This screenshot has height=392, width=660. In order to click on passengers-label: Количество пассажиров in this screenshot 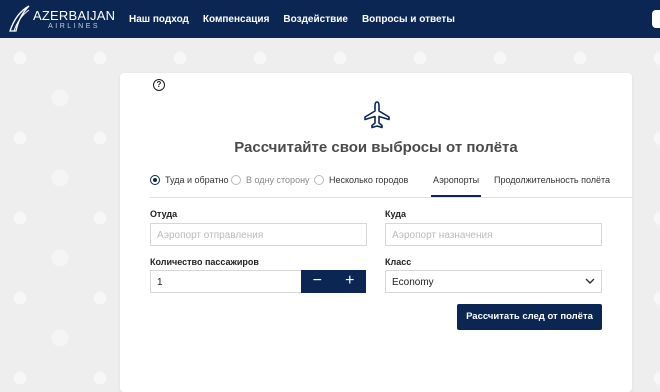, I will do `click(204, 262)`.